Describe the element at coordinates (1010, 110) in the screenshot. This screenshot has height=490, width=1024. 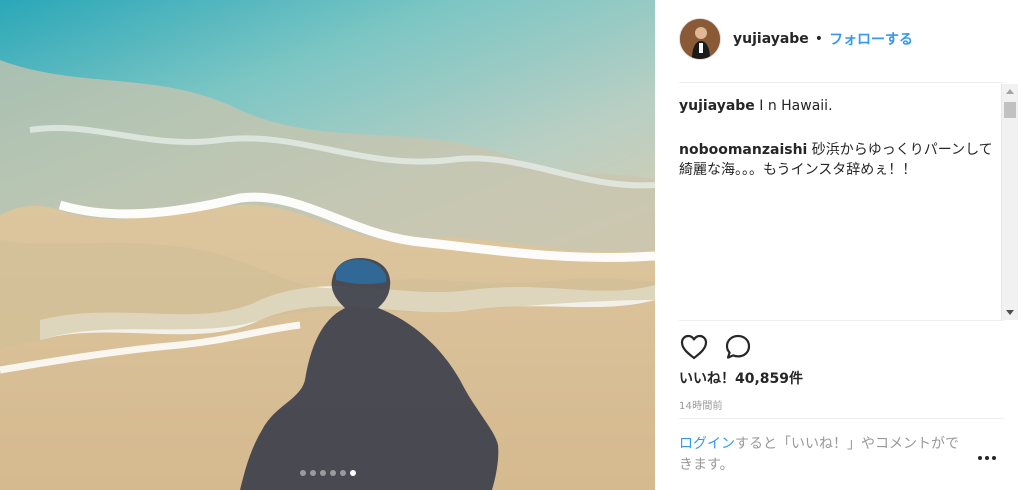
I see `scrollbar-thumb` at that location.